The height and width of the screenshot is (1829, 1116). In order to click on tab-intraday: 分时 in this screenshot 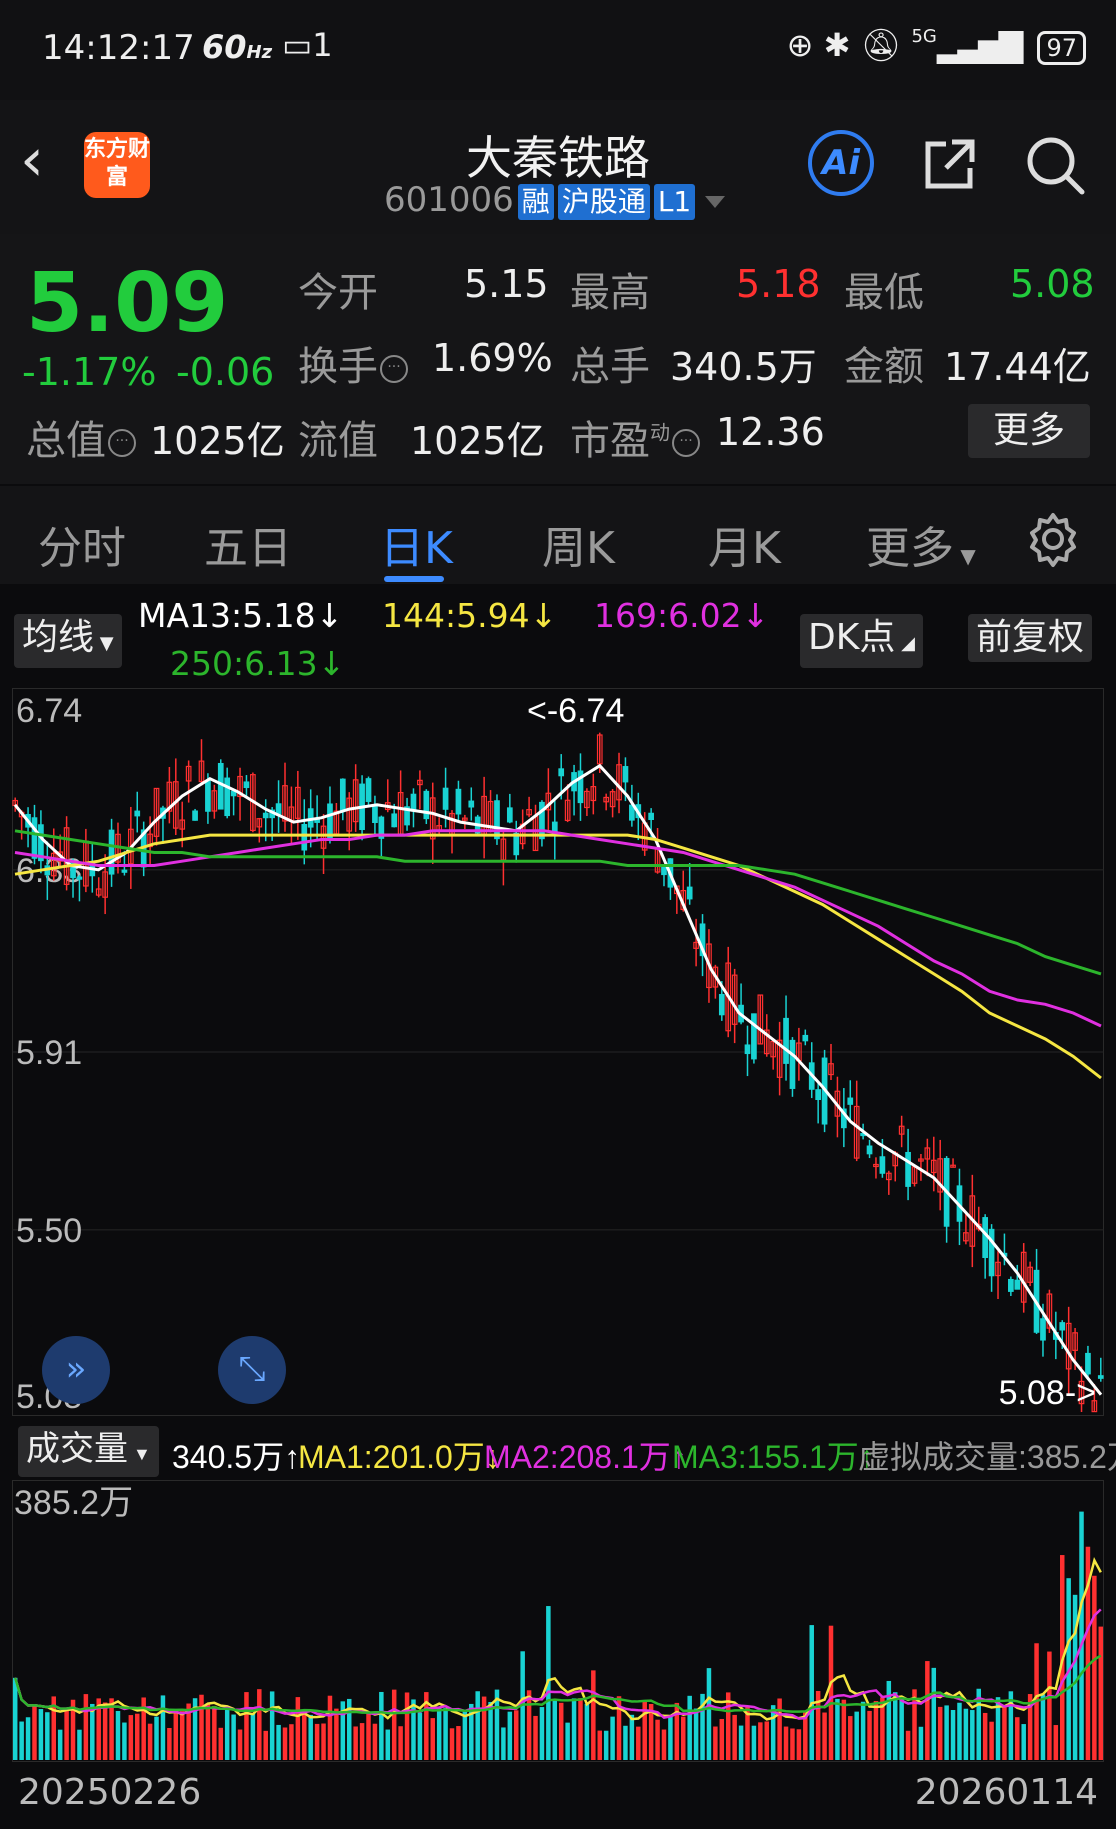, I will do `click(82, 544)`.